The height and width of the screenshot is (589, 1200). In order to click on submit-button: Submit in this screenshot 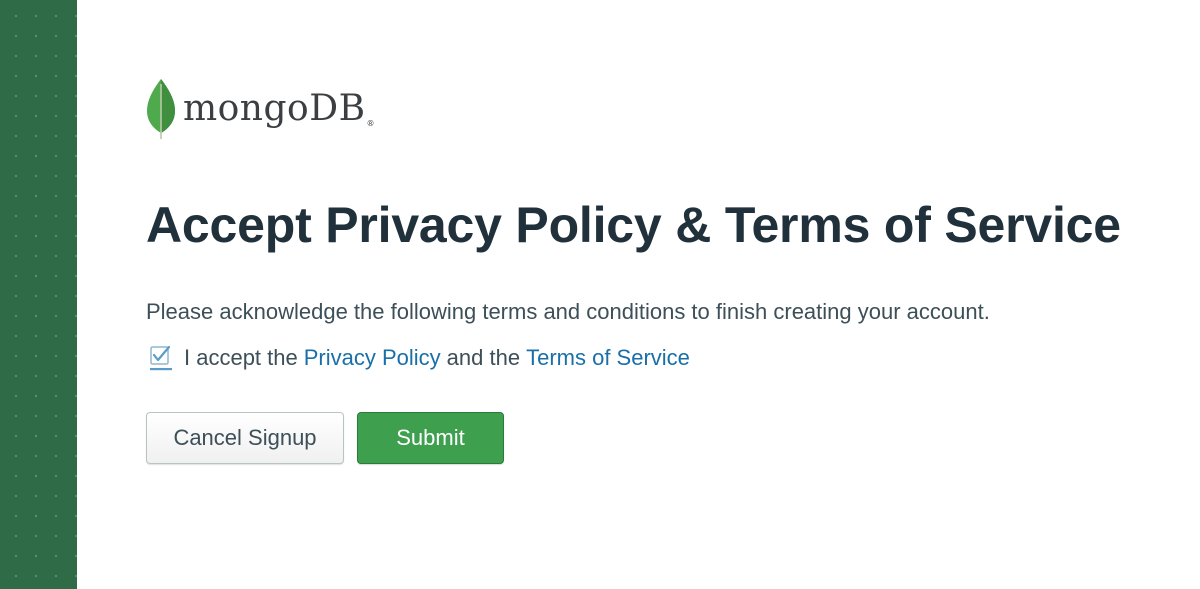, I will do `click(430, 438)`.